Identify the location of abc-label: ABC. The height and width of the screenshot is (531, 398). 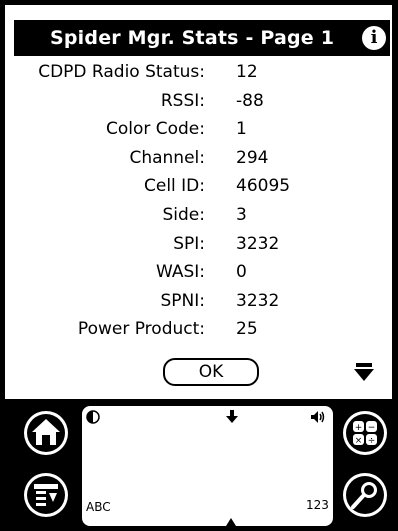
(98, 507).